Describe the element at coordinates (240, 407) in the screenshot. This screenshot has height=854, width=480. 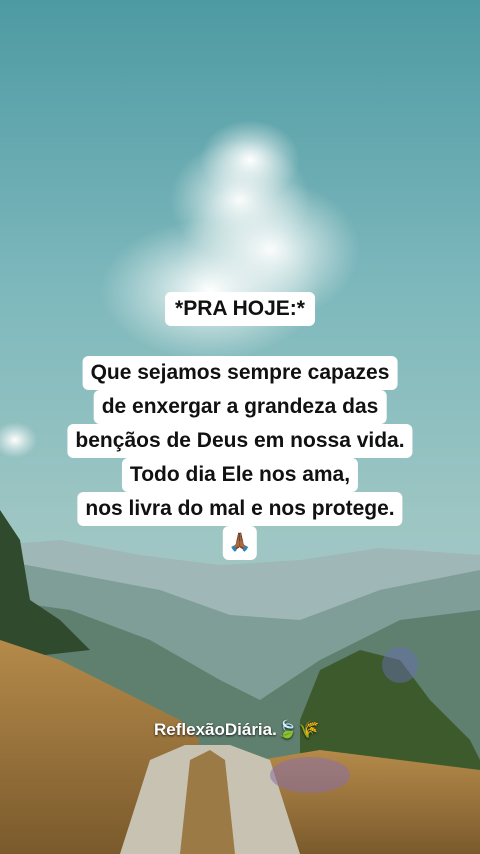
I see `message-line-2: de enxergar a grandeza das` at that location.